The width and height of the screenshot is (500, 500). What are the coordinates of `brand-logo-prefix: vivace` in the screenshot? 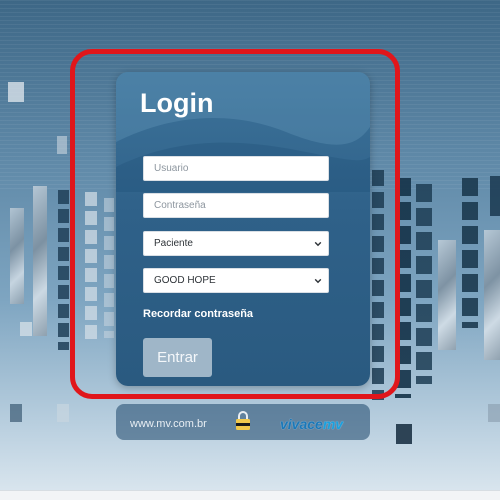 It's located at (301, 424).